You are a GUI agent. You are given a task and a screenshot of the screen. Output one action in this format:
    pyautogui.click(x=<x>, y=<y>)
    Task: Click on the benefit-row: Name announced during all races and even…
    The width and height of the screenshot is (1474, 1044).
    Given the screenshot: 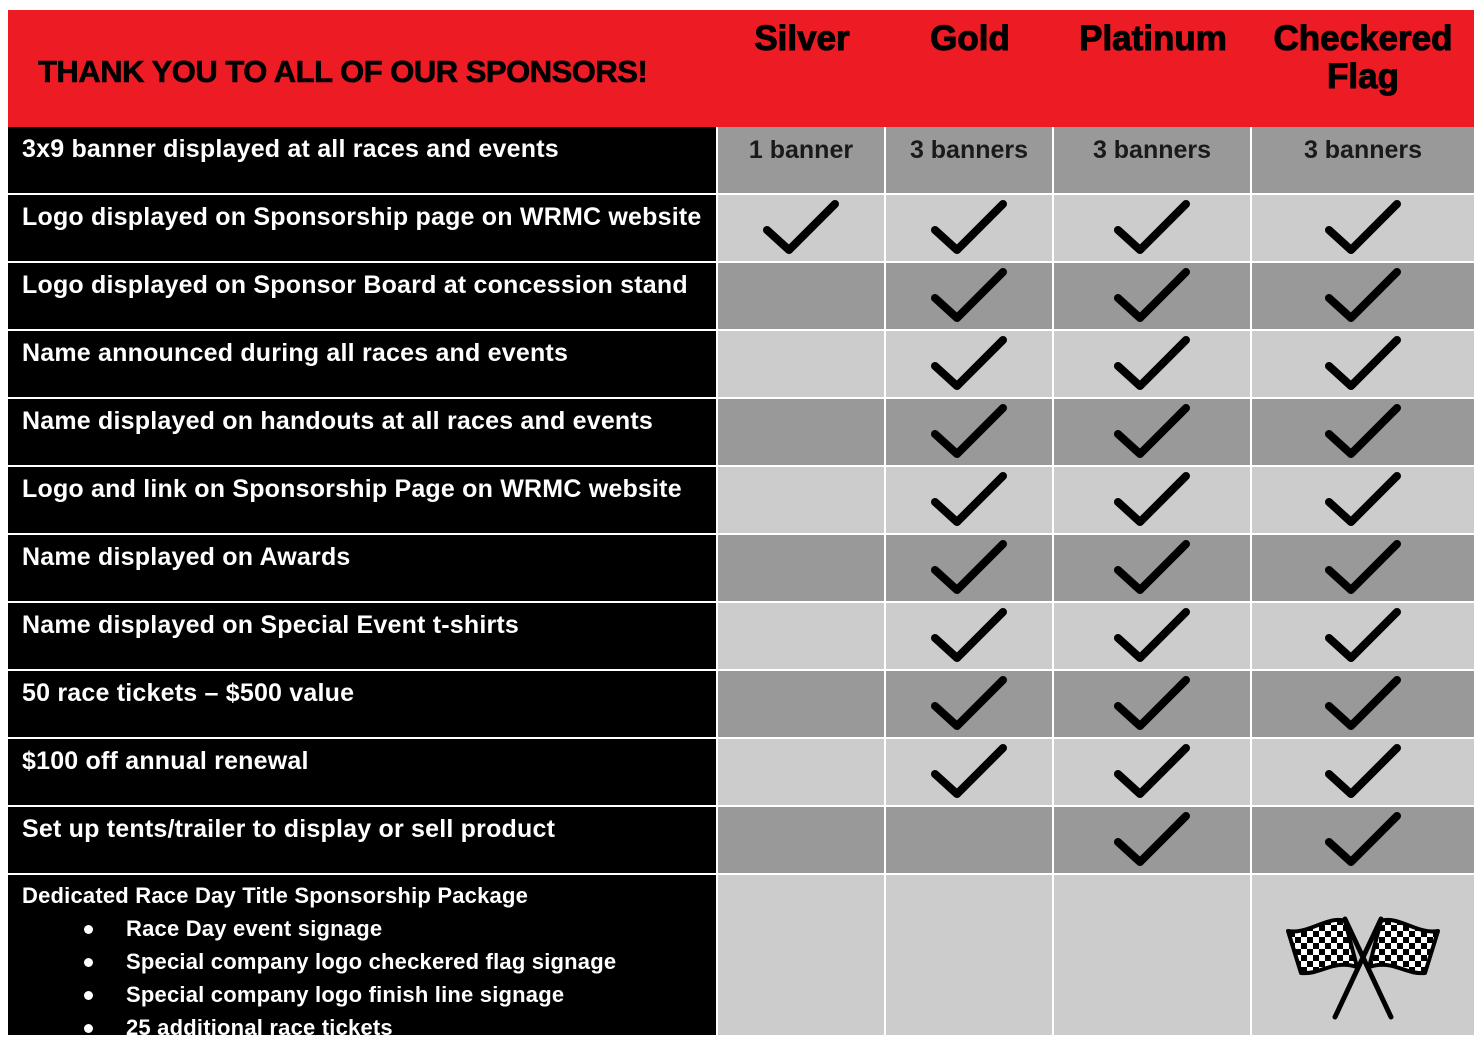 What is the action you would take?
    pyautogui.click(x=741, y=365)
    